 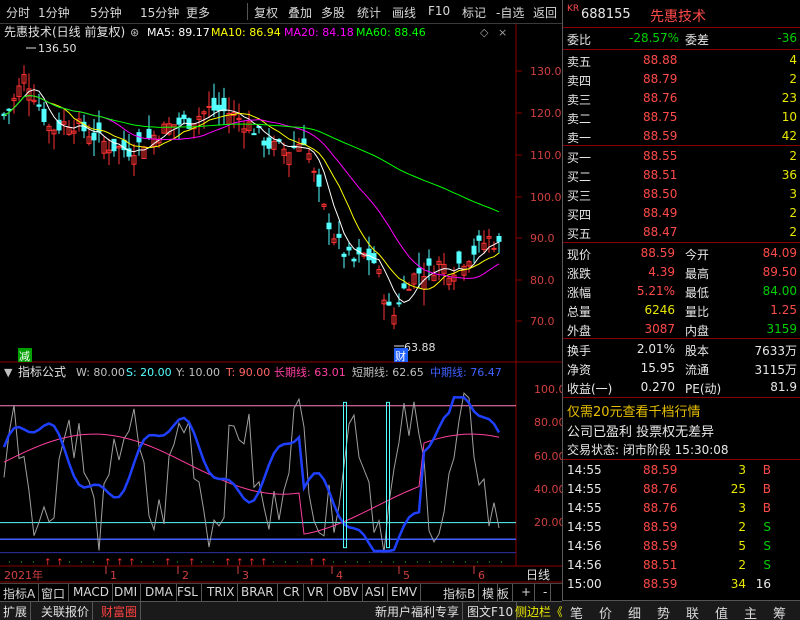 What do you see at coordinates (406, 575) in the screenshot?
I see `month-label: 5` at bounding box center [406, 575].